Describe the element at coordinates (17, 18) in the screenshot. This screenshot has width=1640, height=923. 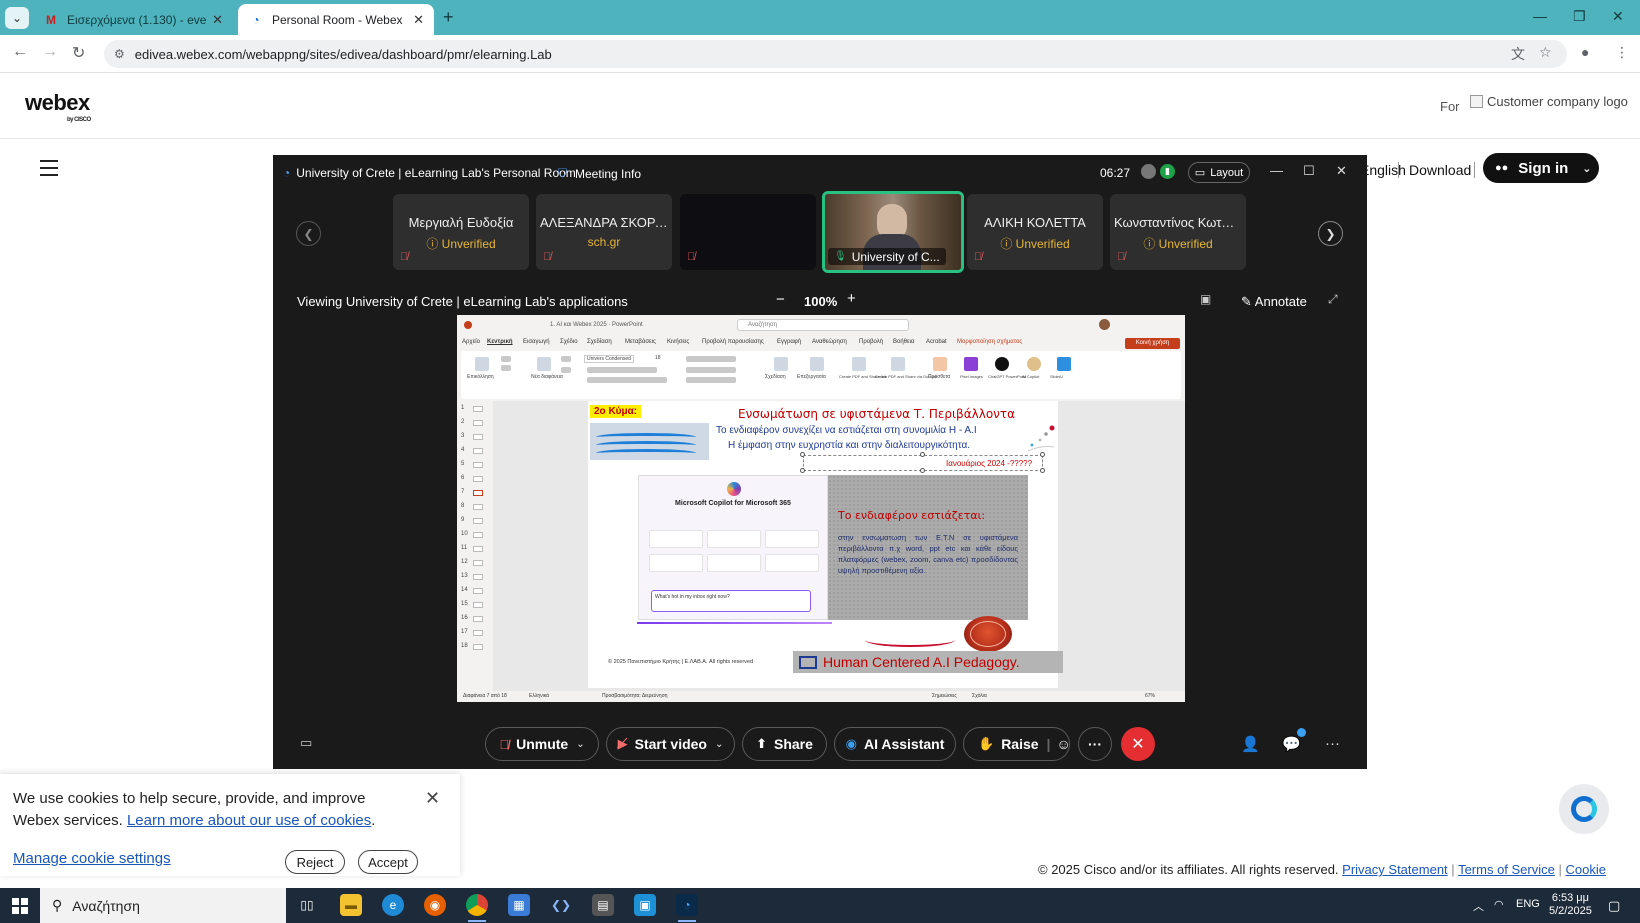
I see `tab-search-button: ⌄` at that location.